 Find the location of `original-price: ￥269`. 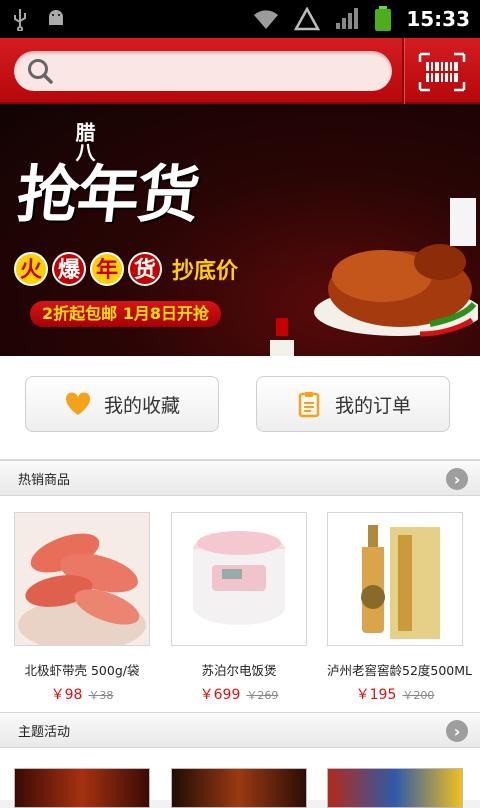

original-price: ￥269 is located at coordinates (262, 695).